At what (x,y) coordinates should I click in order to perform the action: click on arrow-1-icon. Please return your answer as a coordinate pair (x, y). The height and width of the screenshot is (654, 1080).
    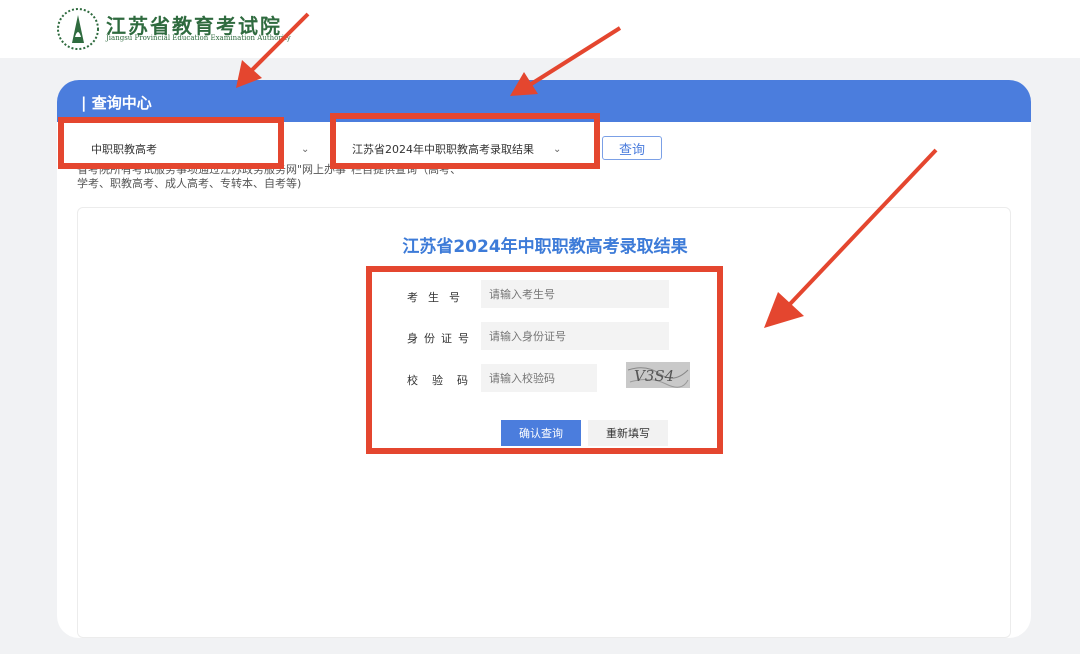
    Looking at the image, I should click on (278, 44).